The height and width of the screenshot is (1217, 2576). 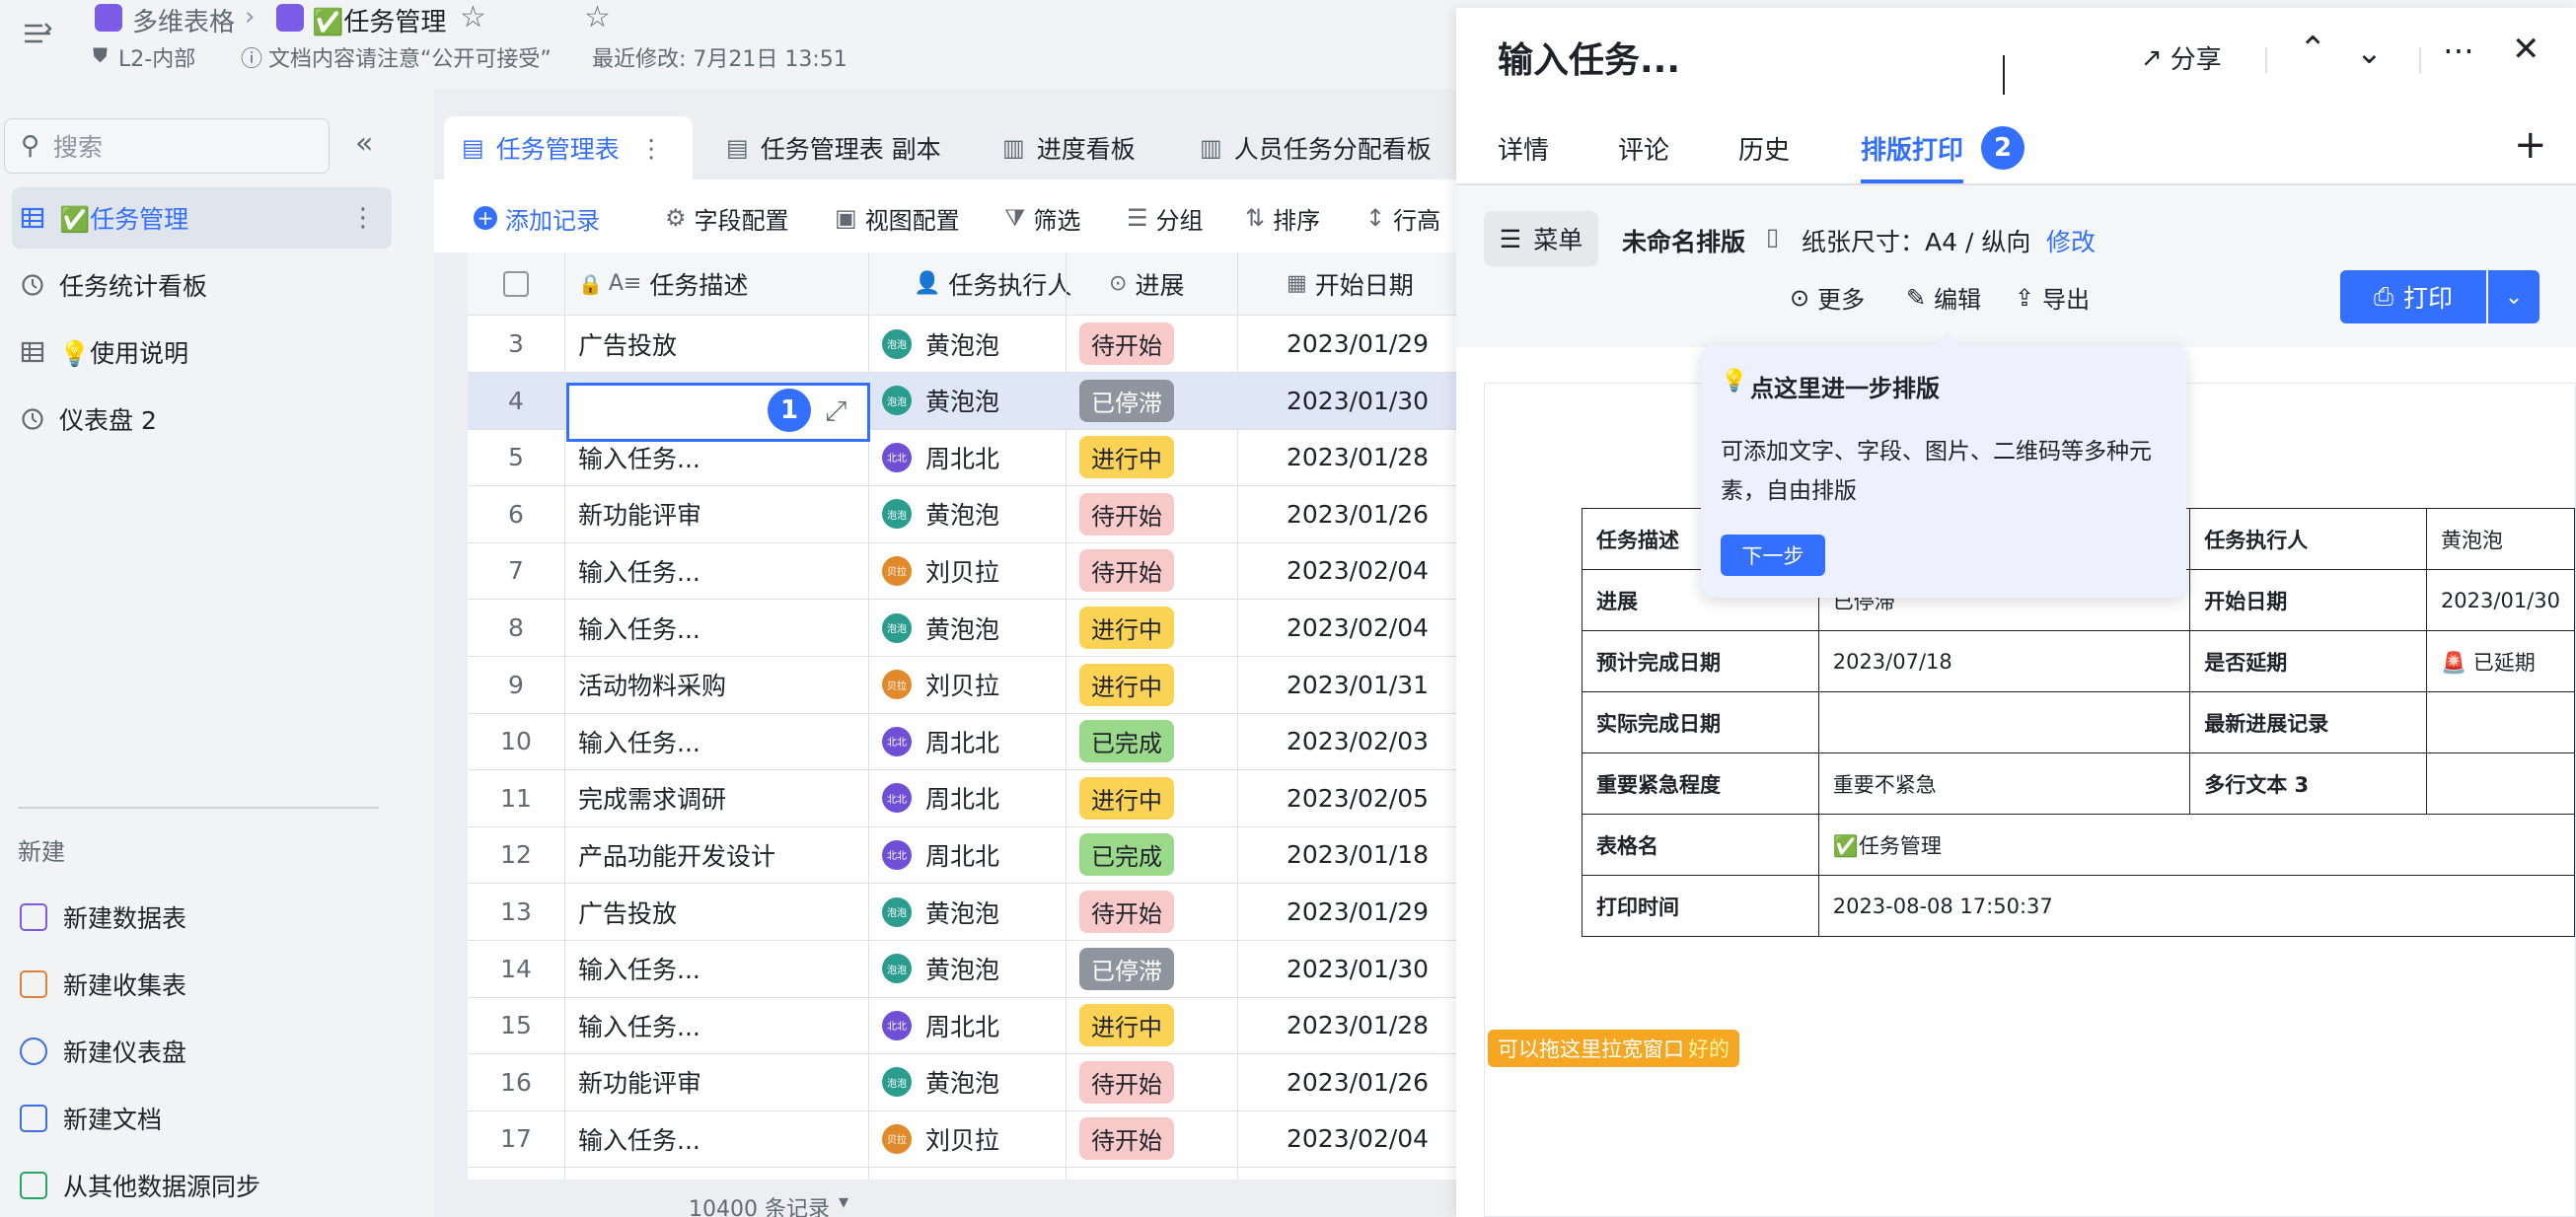 I want to click on task-desc-cell: 完成需求调研, so click(x=652, y=798).